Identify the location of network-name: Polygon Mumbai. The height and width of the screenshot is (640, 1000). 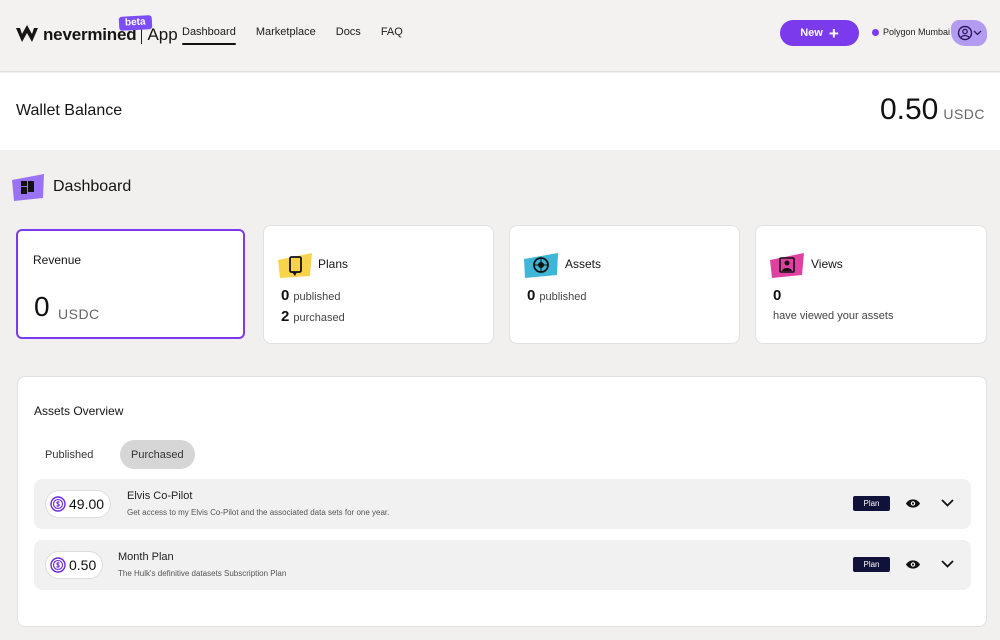
(917, 32).